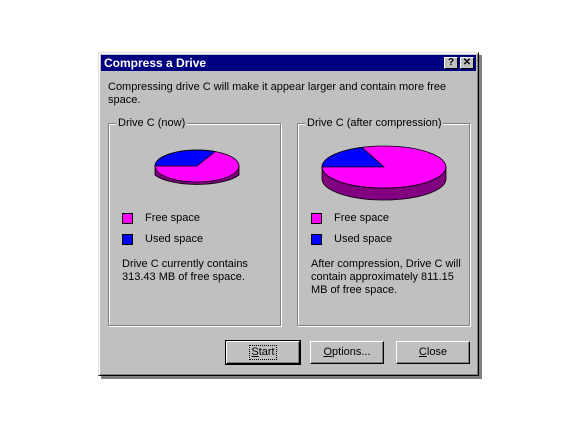  Describe the element at coordinates (451, 63) in the screenshot. I see `help-button: ?` at that location.